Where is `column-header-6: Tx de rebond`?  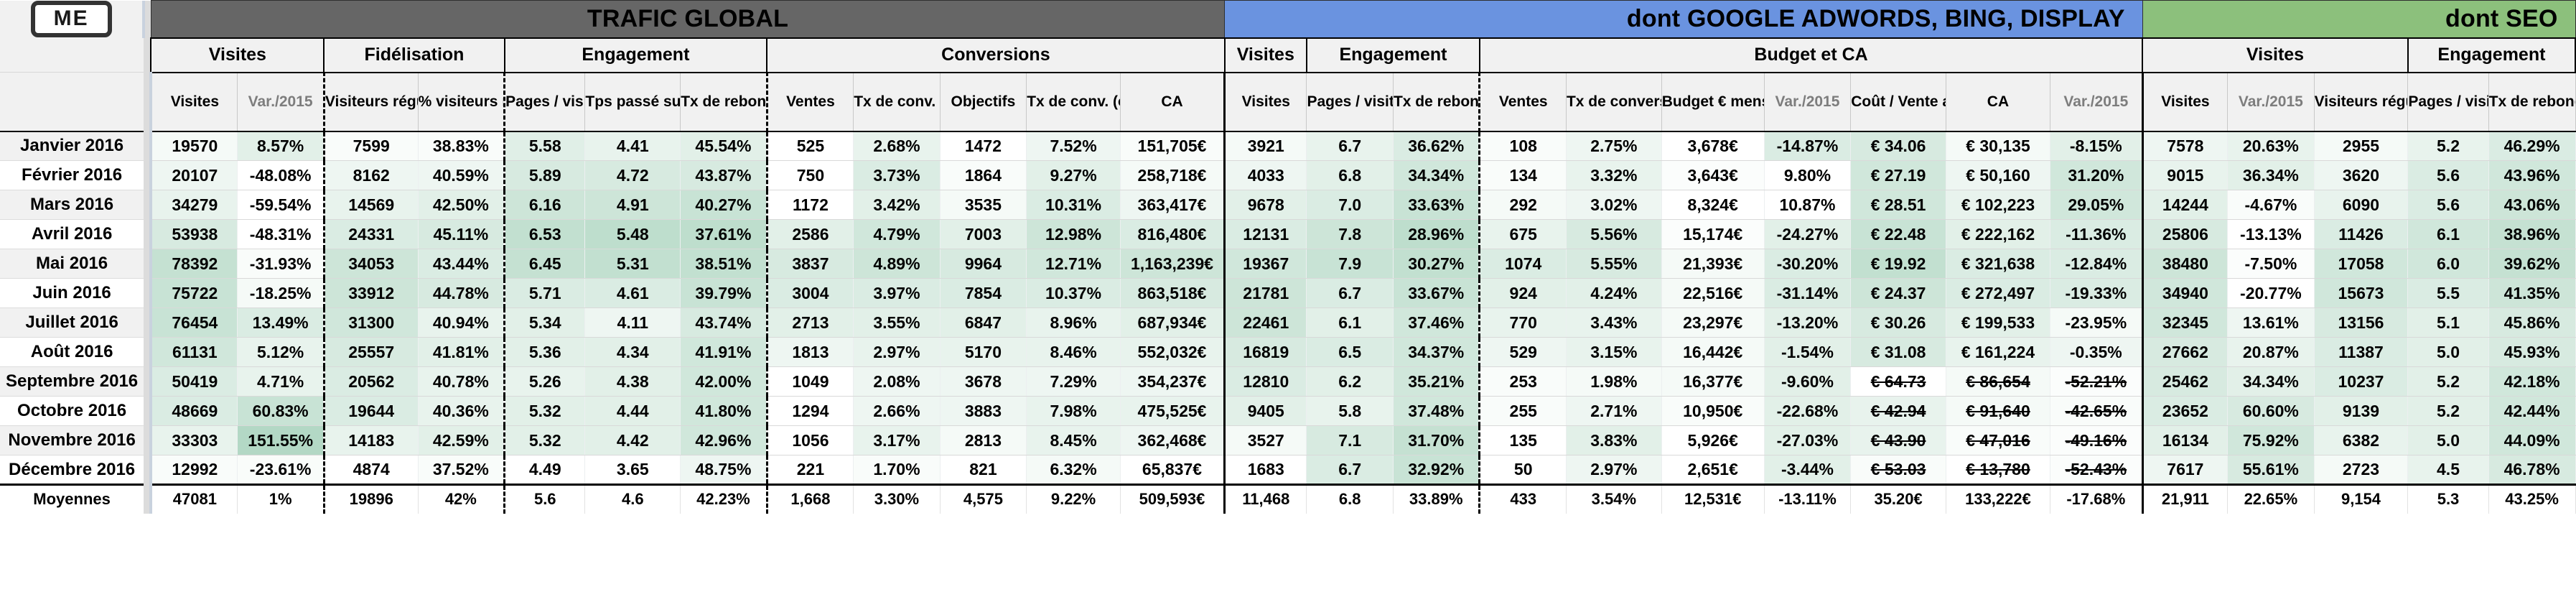
column-header-6: Tx de rebond is located at coordinates (723, 101).